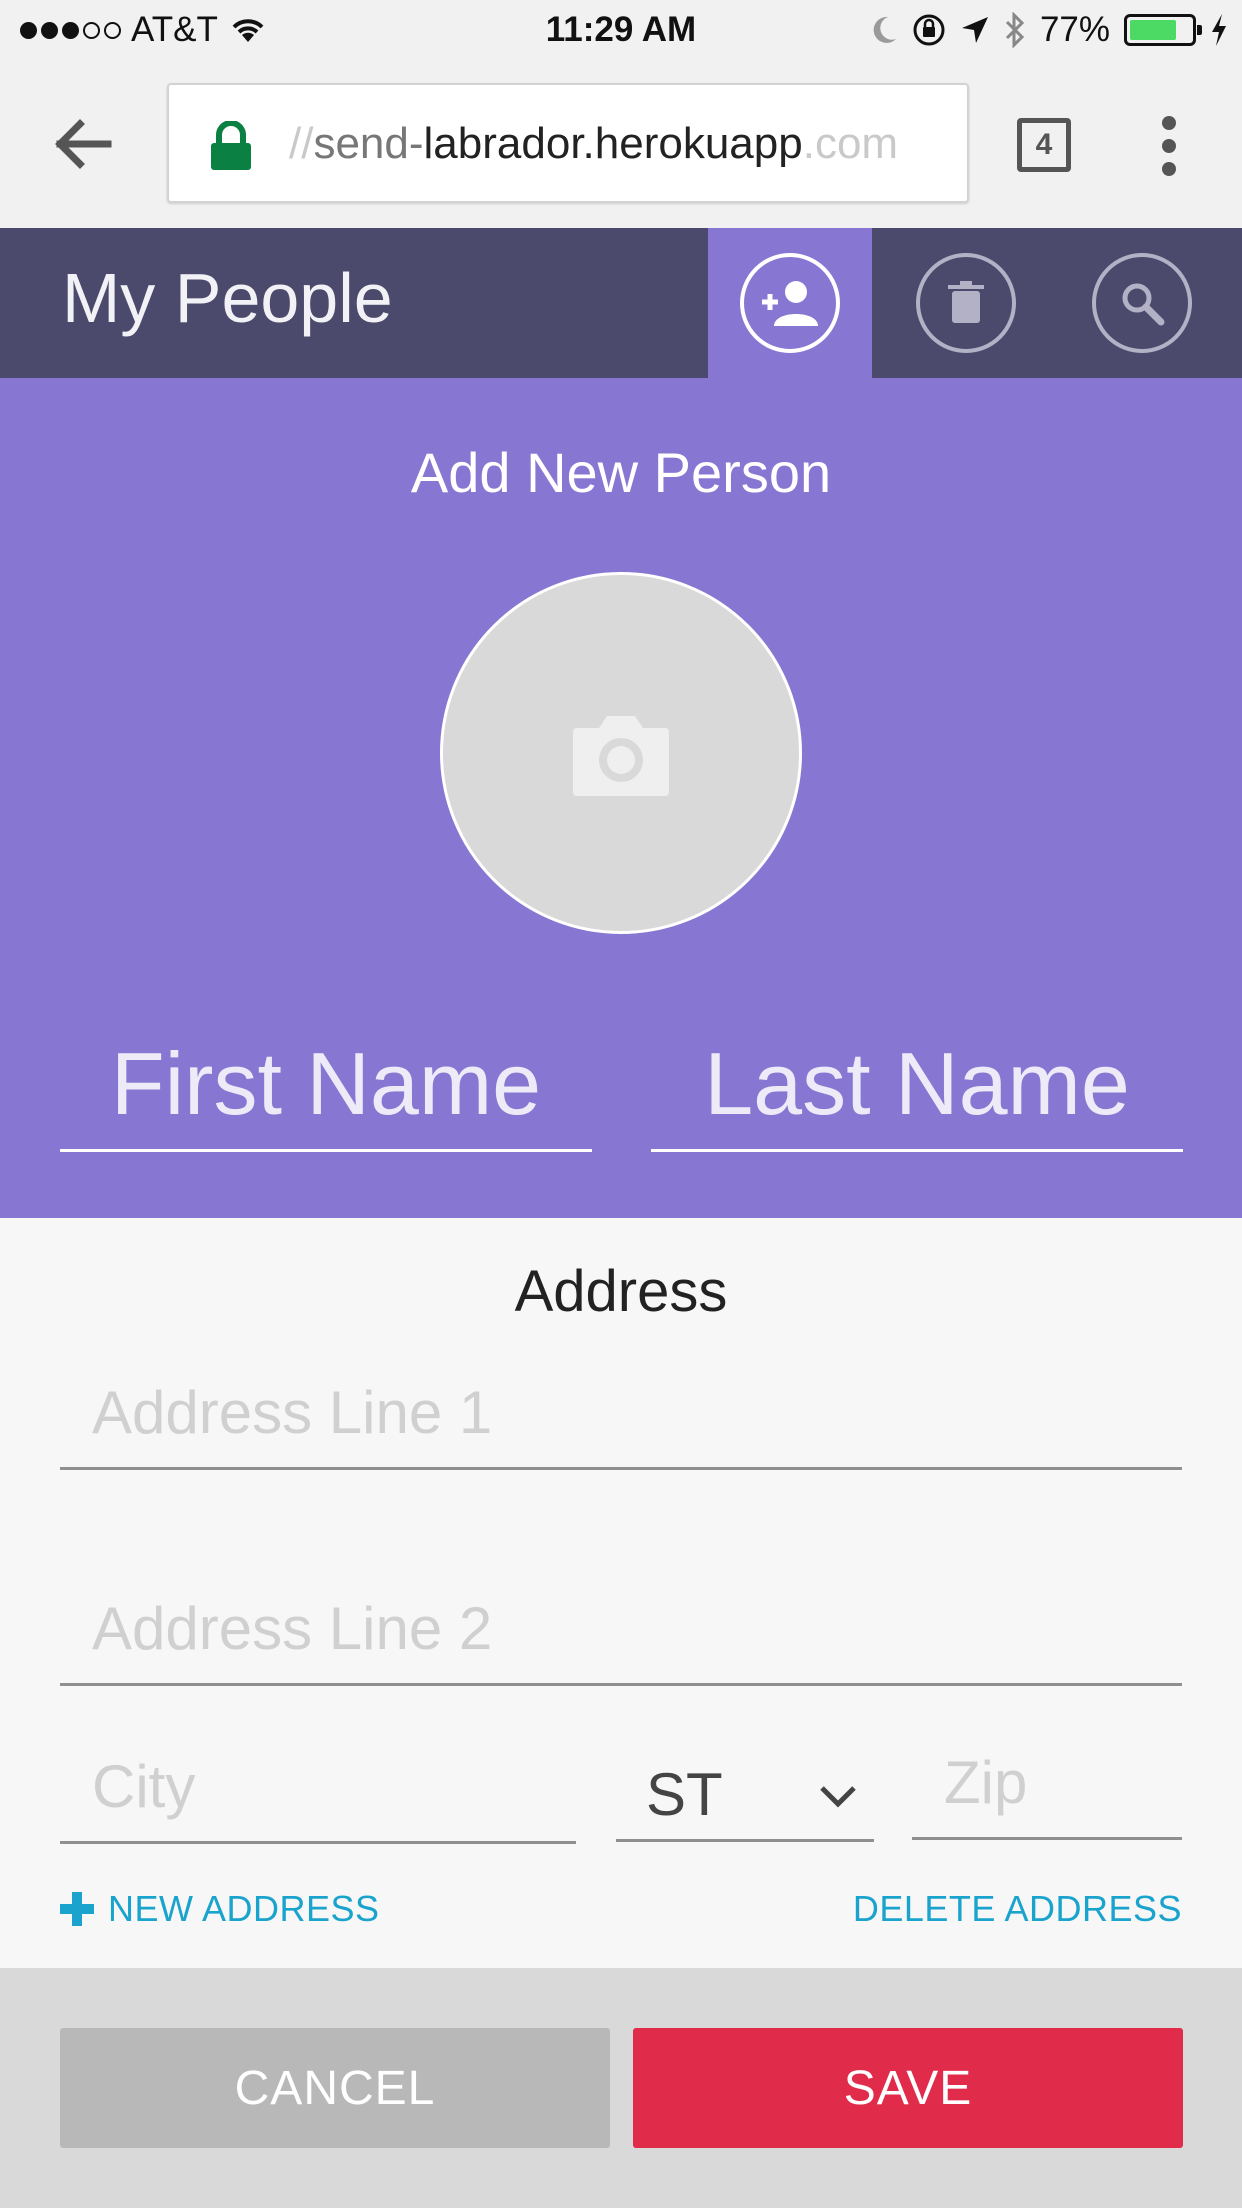  What do you see at coordinates (884, 29) in the screenshot?
I see `moon-icon` at bounding box center [884, 29].